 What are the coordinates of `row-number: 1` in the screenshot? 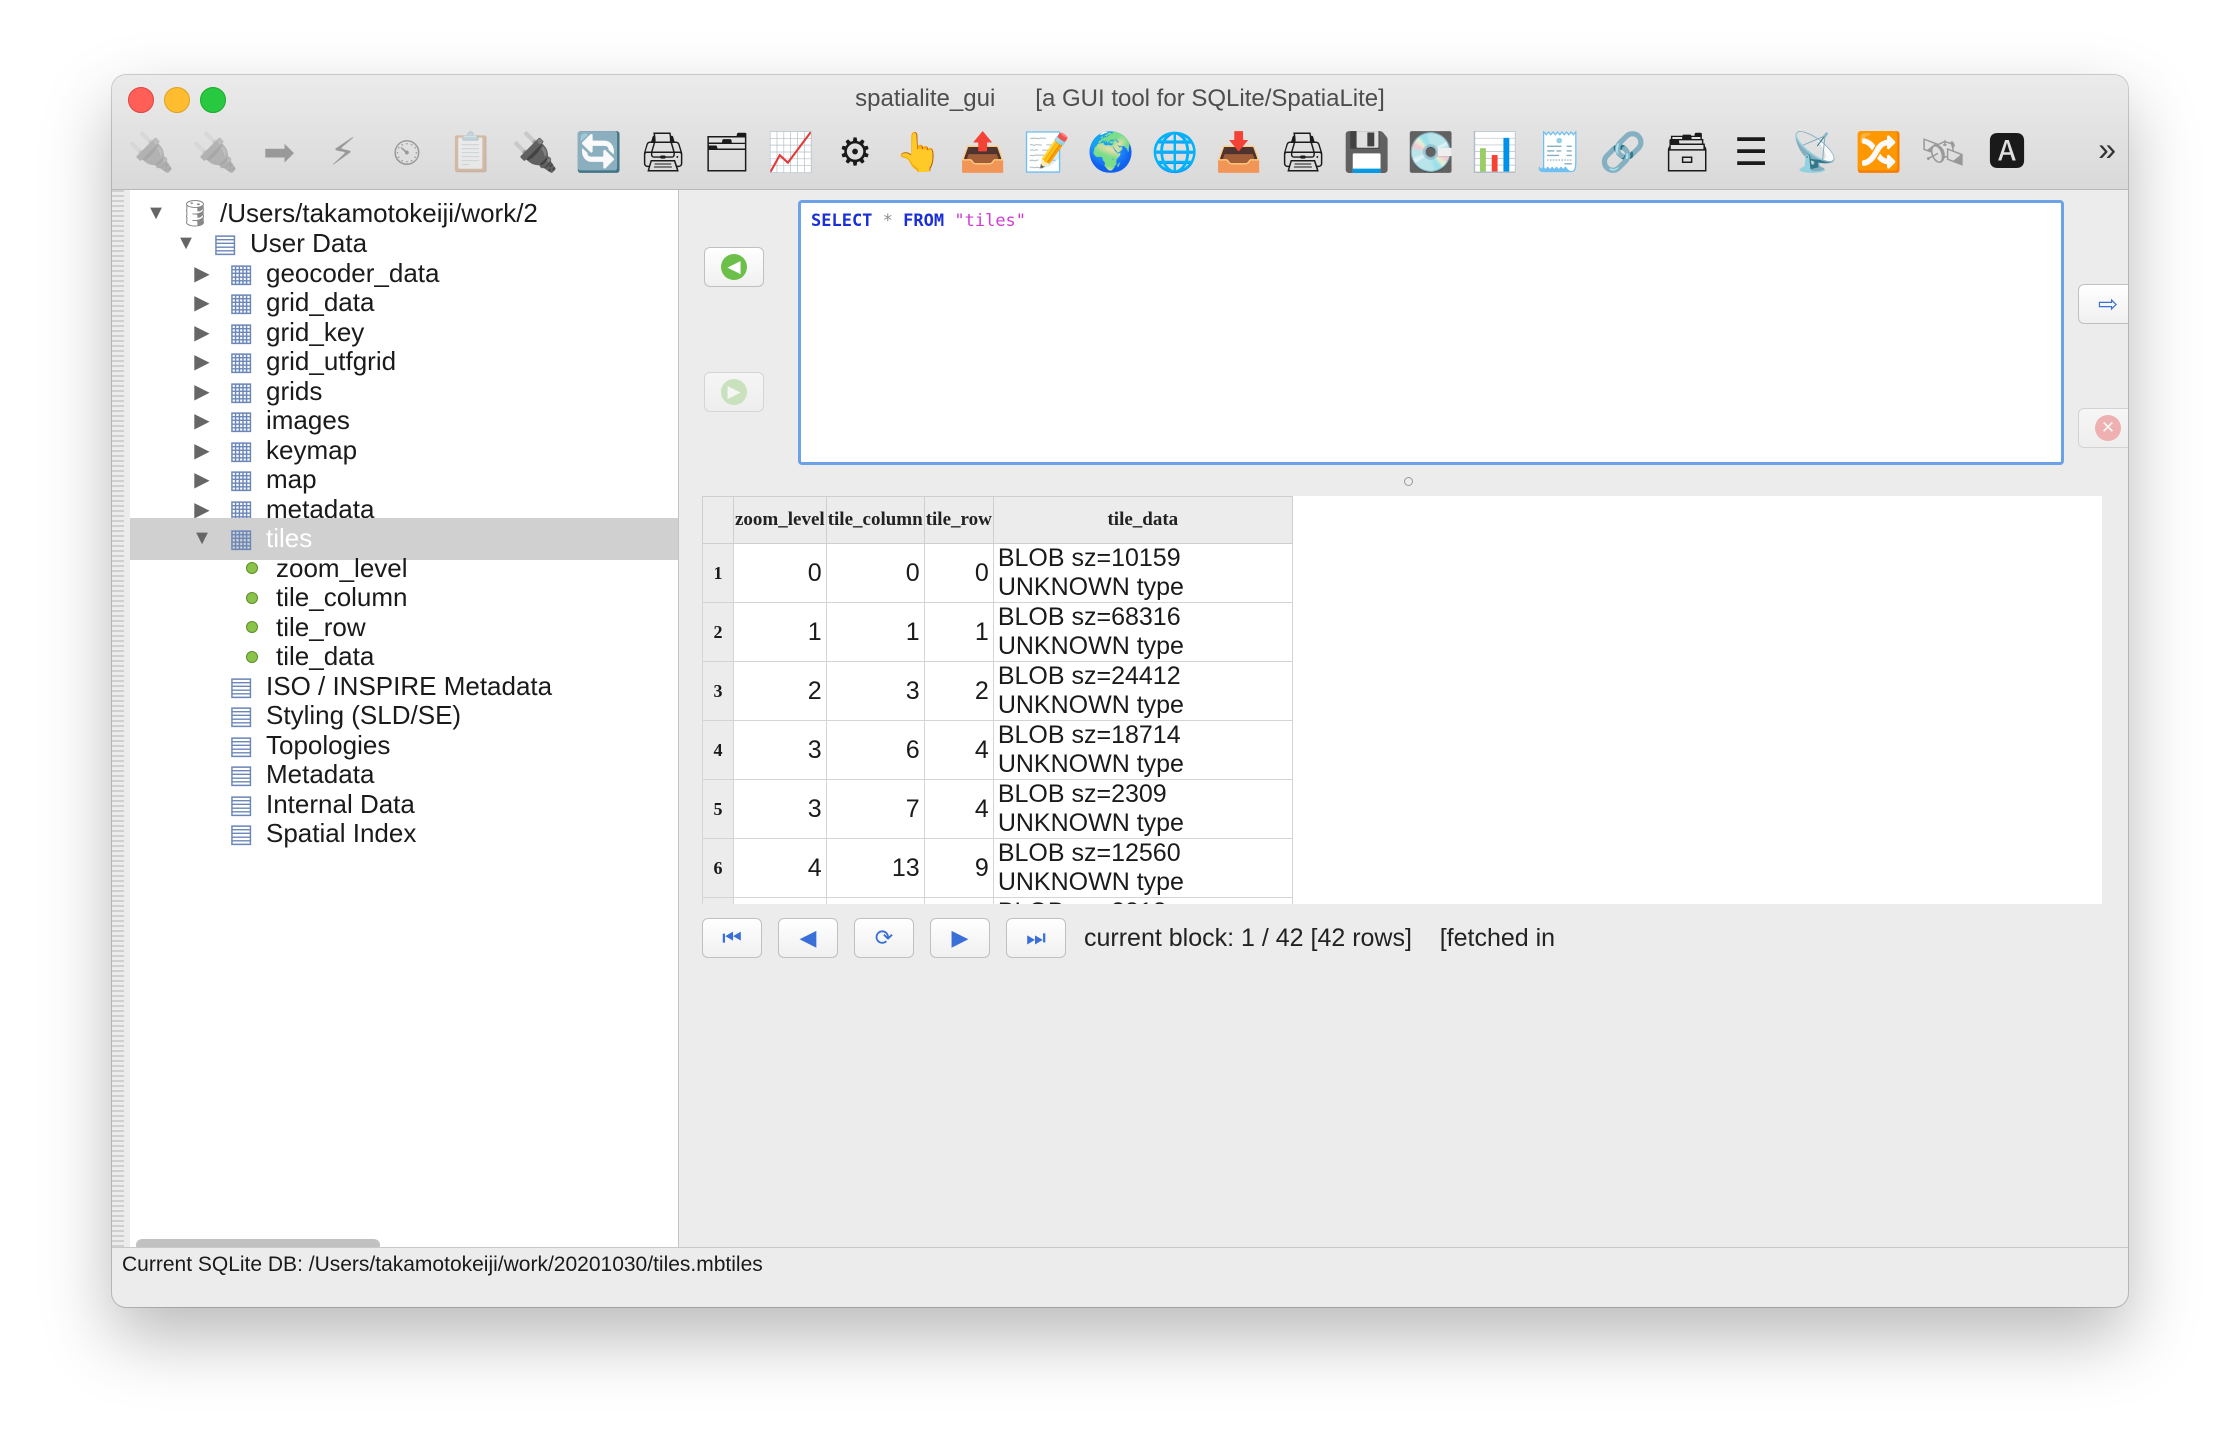 It's located at (718, 573).